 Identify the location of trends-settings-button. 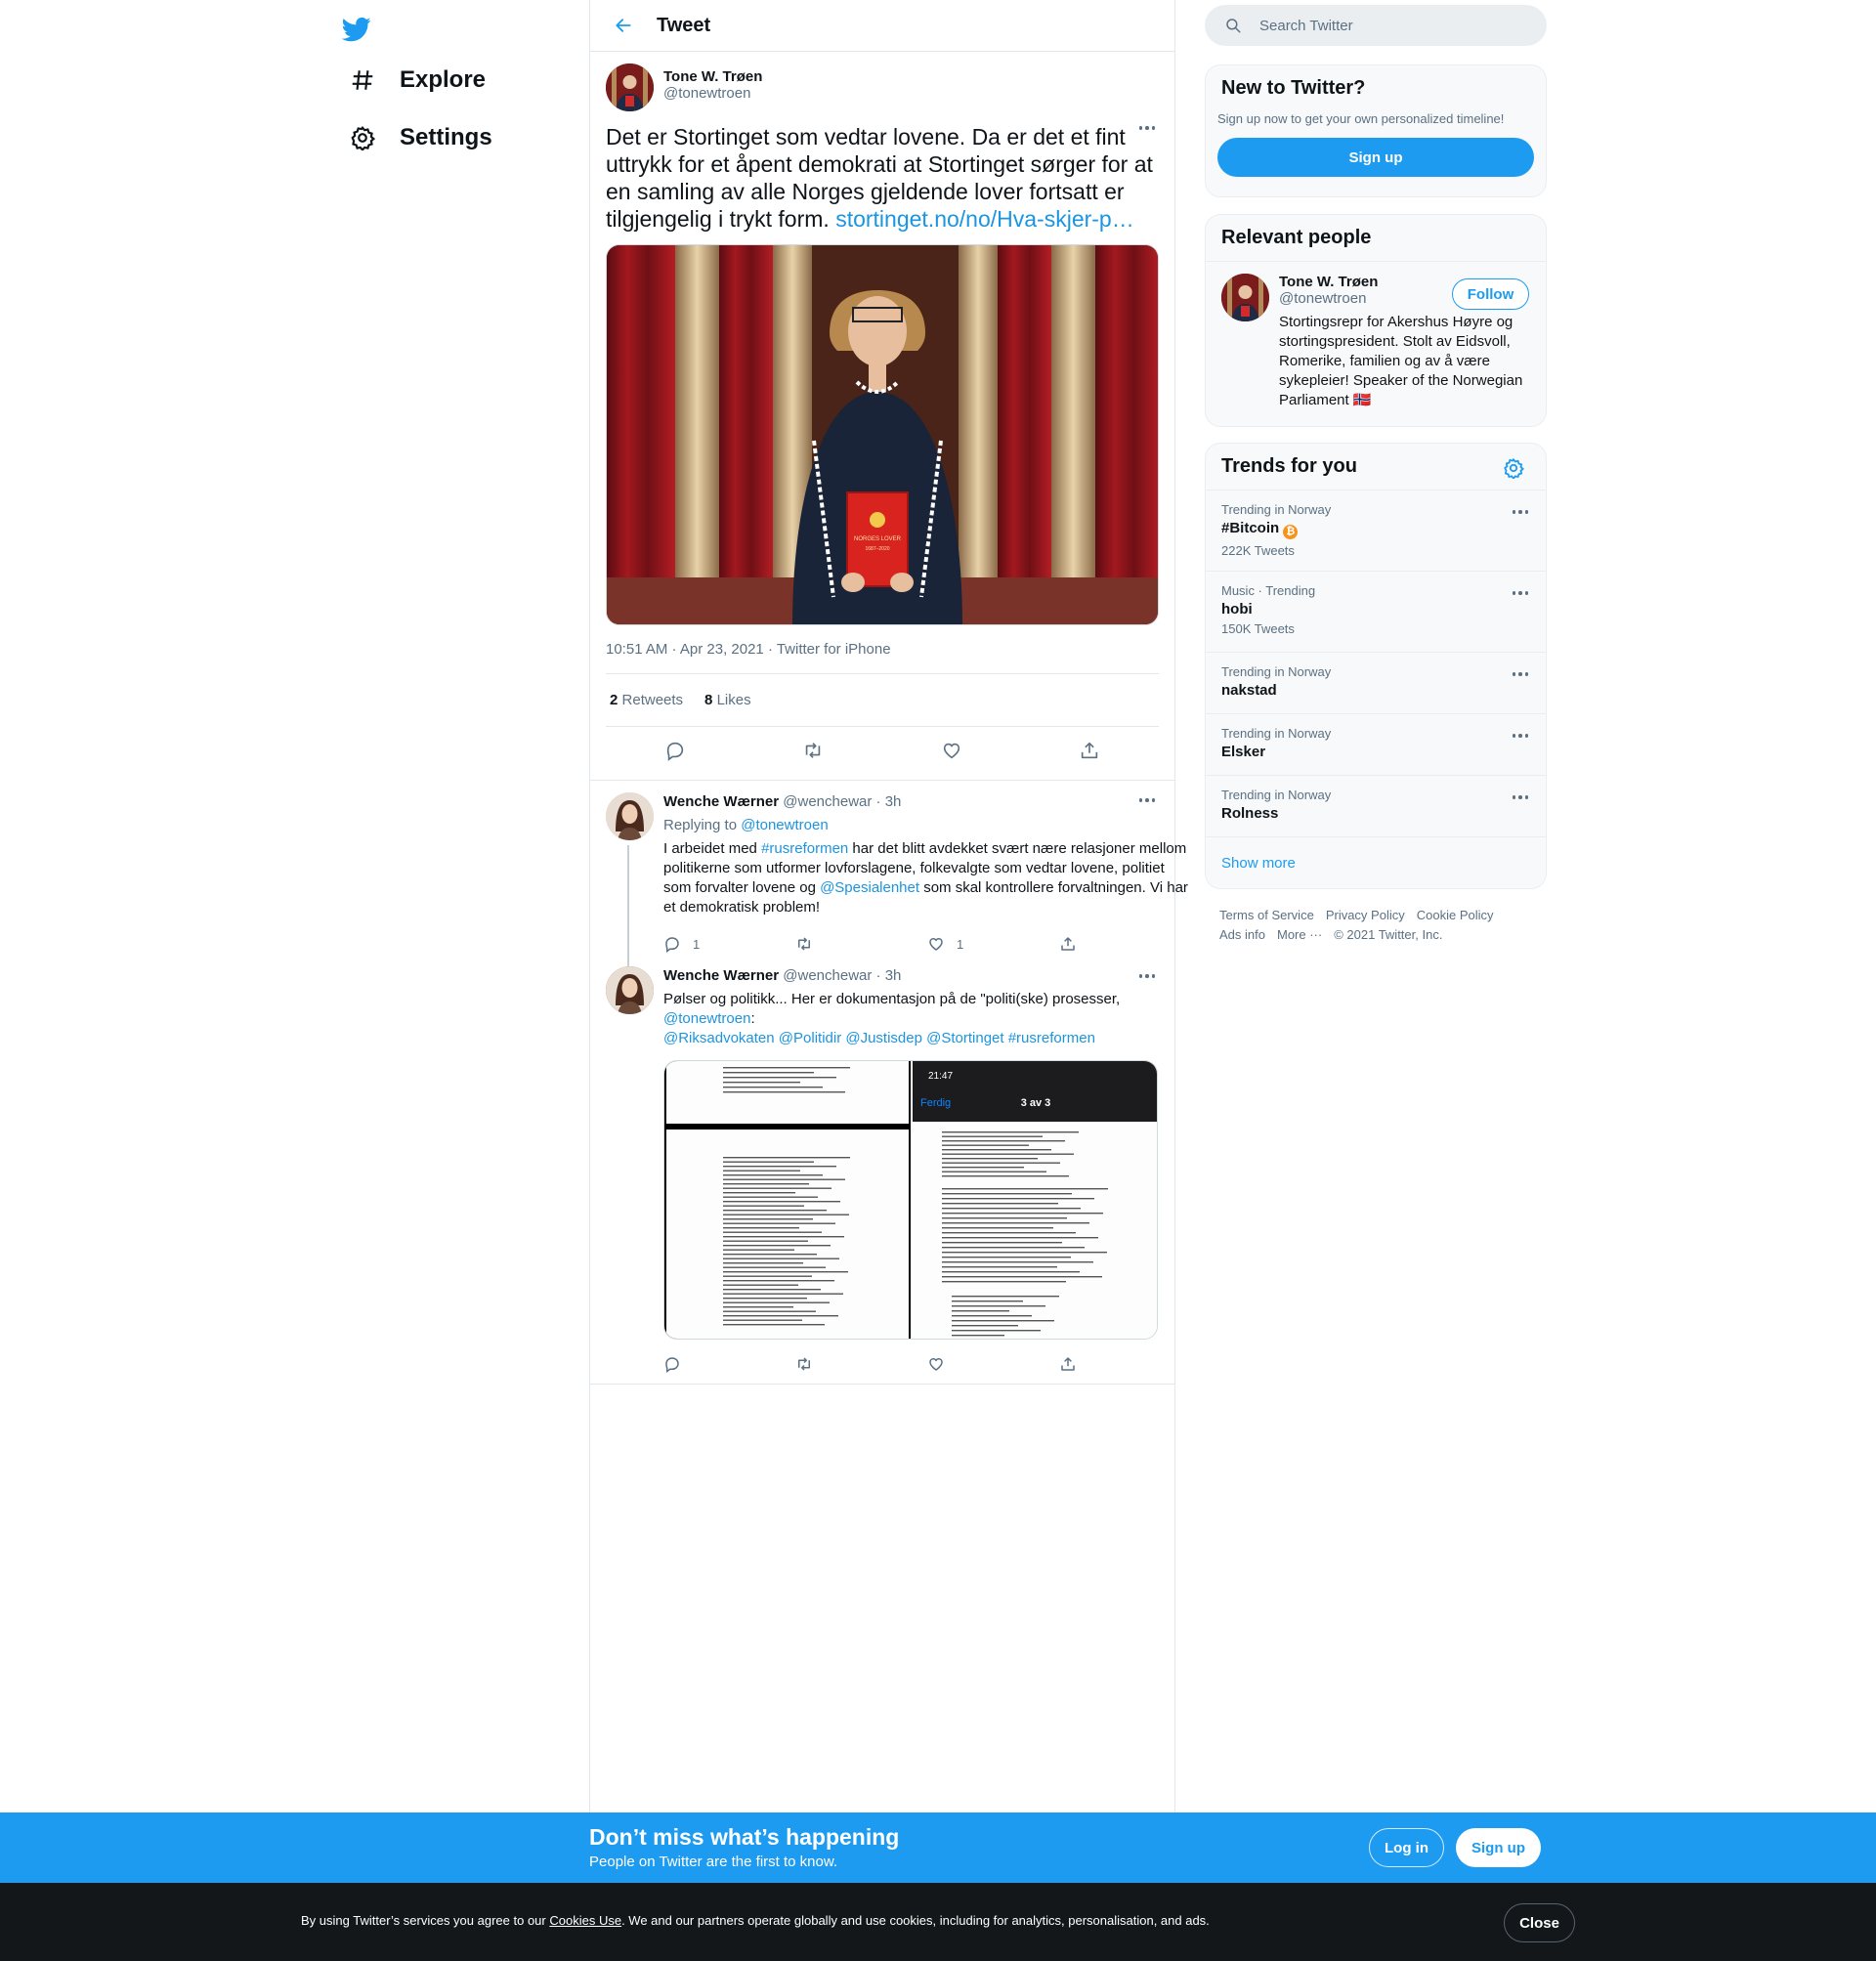
(1514, 469).